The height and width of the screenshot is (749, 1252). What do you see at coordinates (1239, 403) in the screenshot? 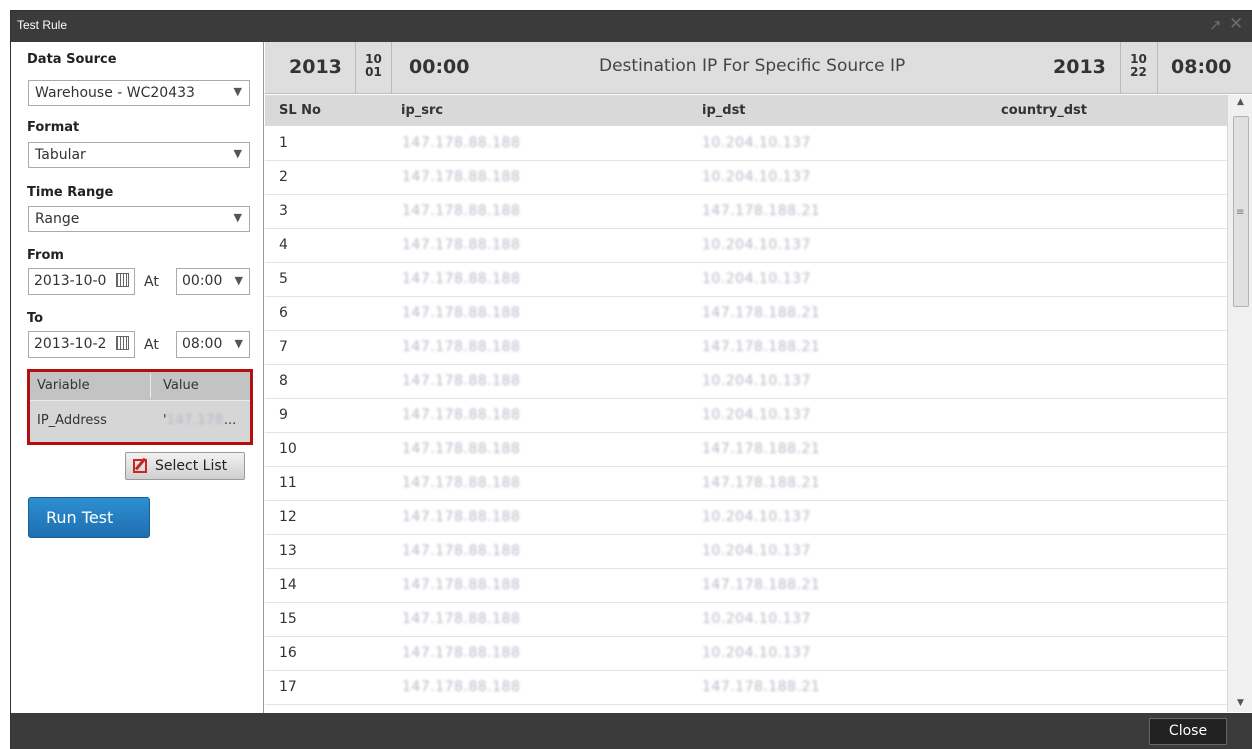
I see `vertical-scrollbar: ▲ ≡ ▼` at bounding box center [1239, 403].